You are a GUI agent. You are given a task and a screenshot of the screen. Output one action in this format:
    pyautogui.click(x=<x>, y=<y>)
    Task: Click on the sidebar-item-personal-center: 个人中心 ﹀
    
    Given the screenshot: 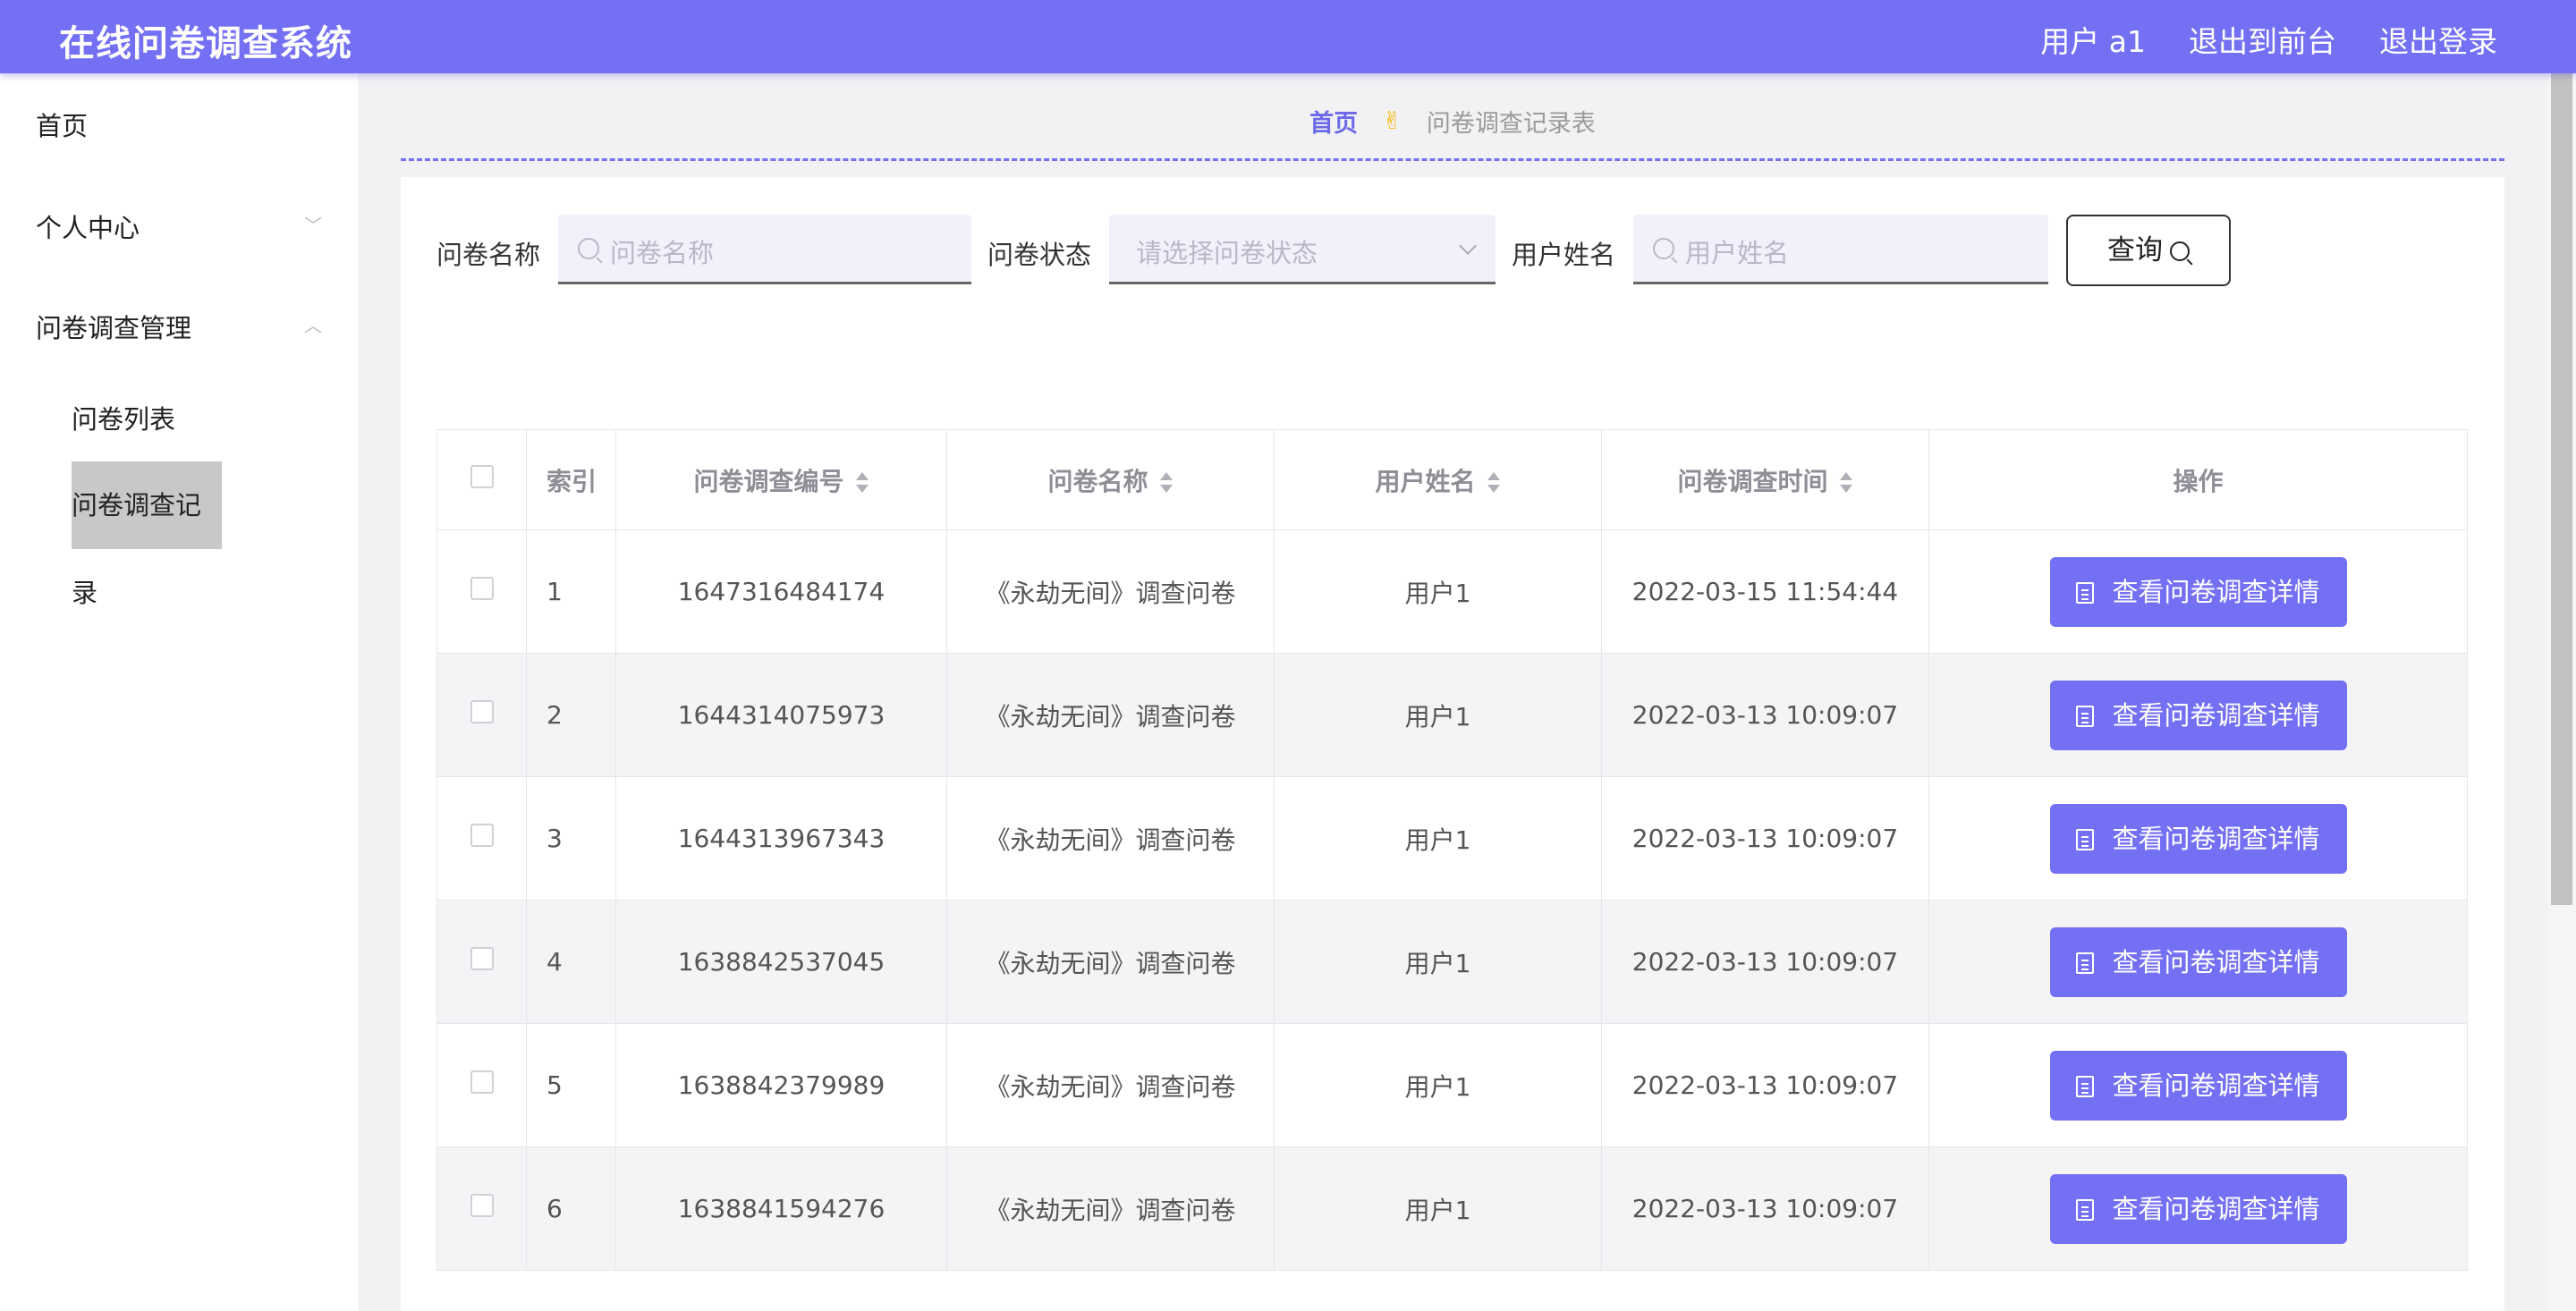 What is the action you would take?
    pyautogui.click(x=179, y=226)
    